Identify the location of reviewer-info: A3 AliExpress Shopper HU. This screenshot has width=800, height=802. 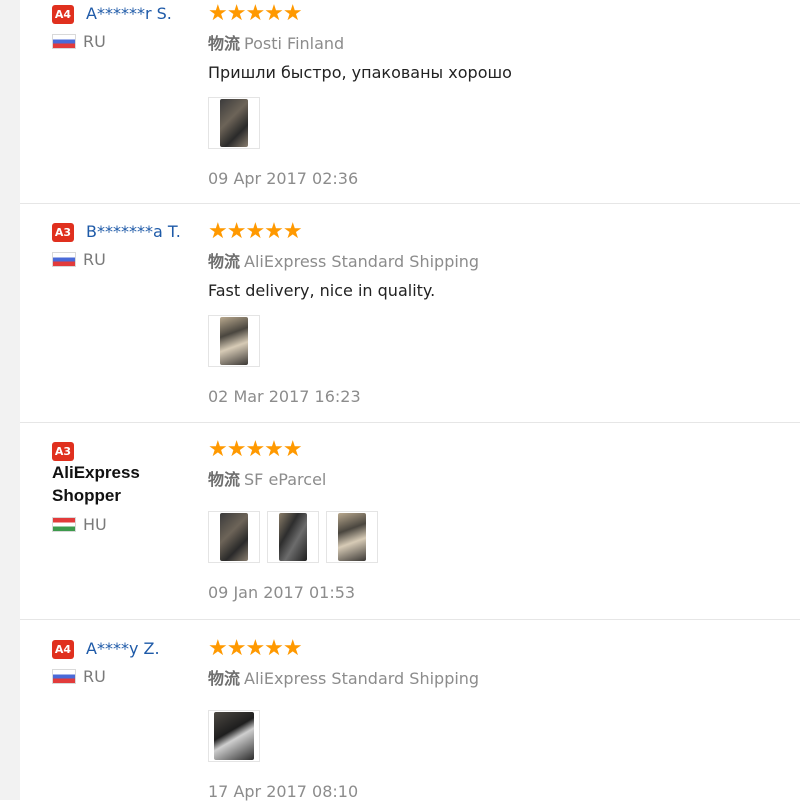
(127, 486).